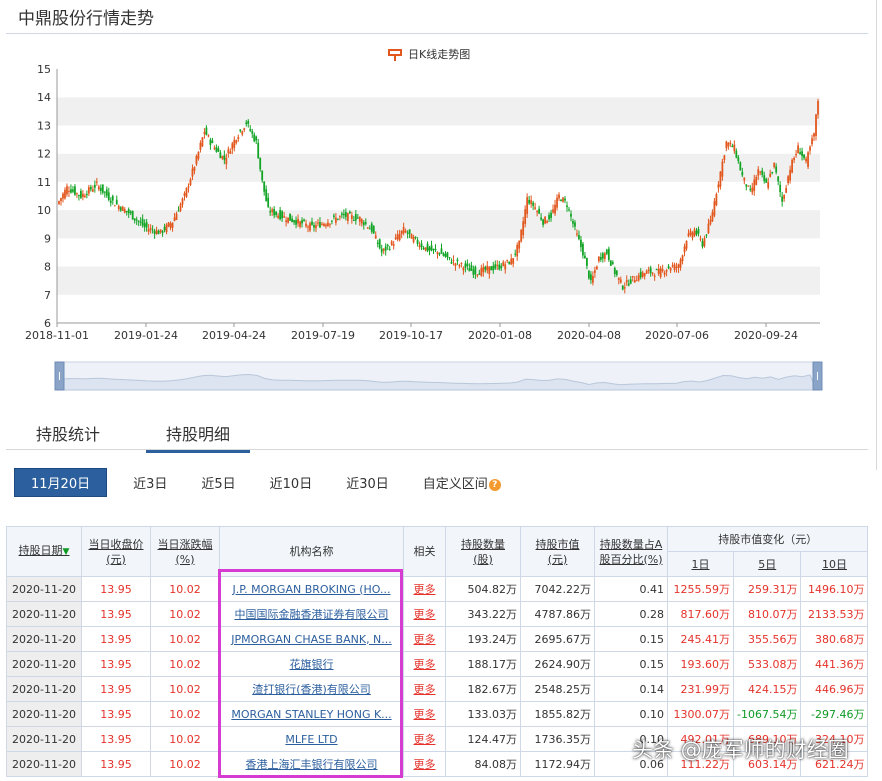 This screenshot has height=781, width=882. What do you see at coordinates (150, 482) in the screenshot?
I see `range-3d: 近3日` at bounding box center [150, 482].